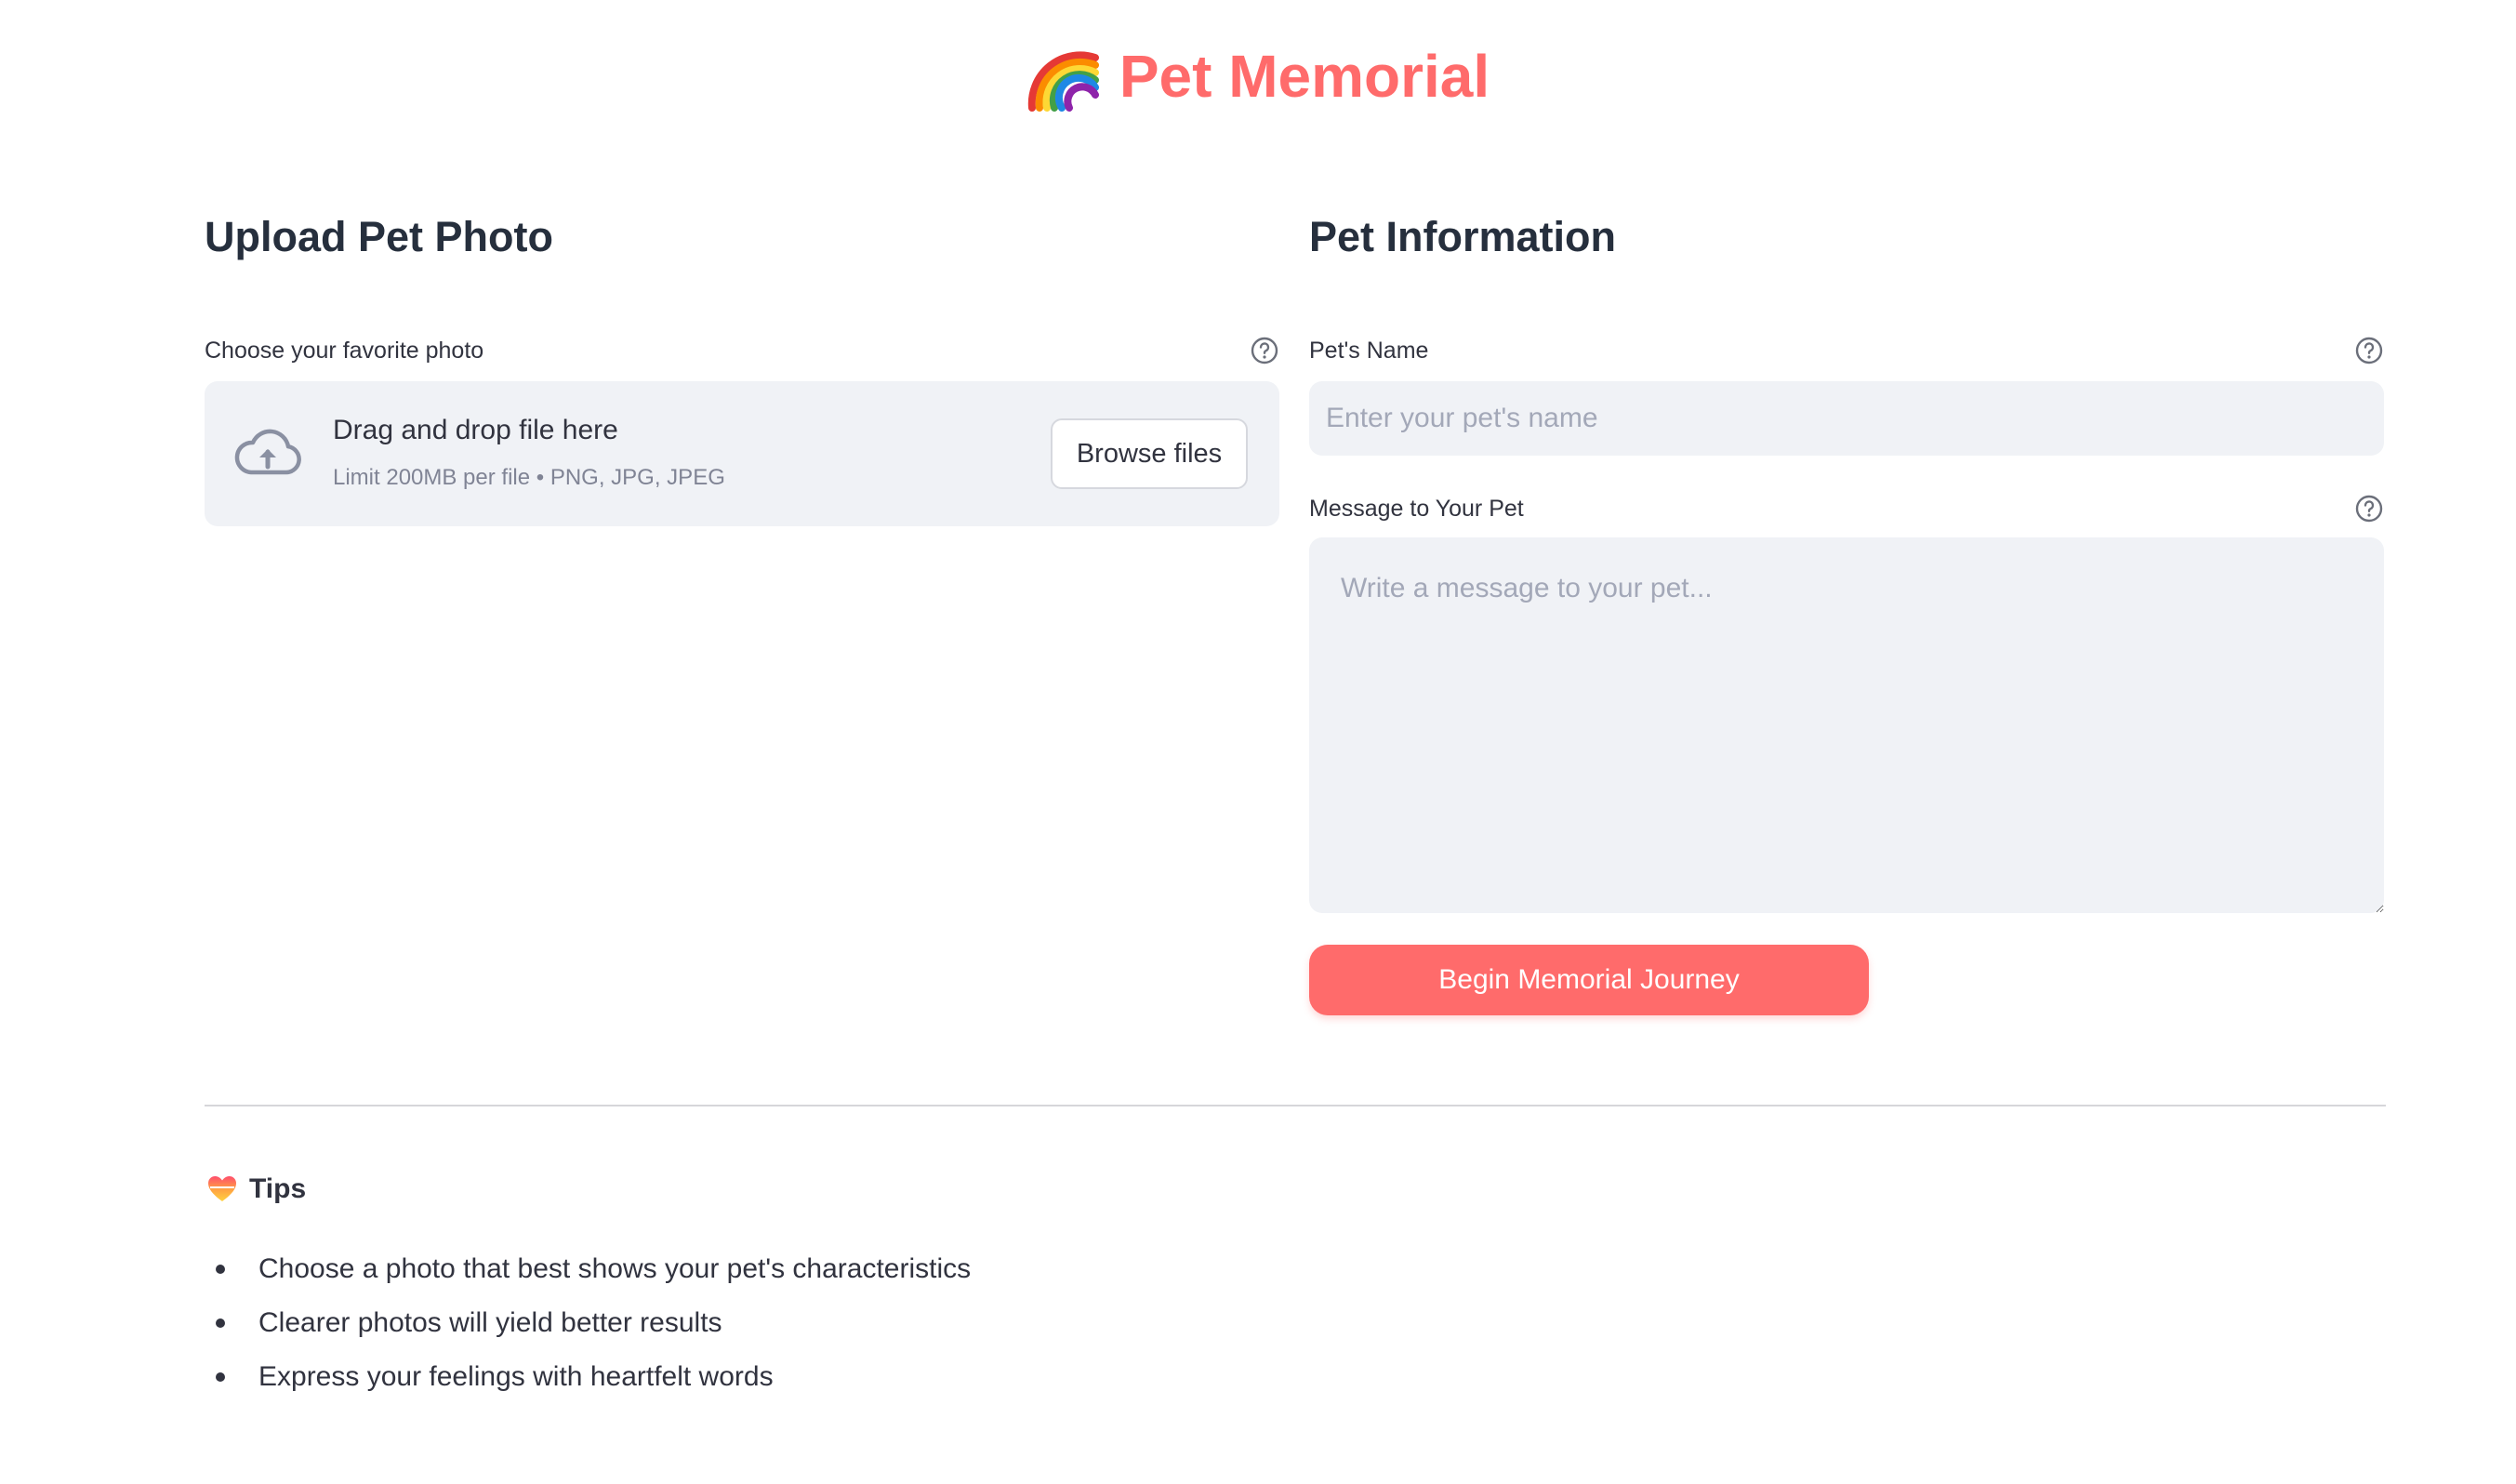 This screenshot has width=2516, height=1484. What do you see at coordinates (1064, 76) in the screenshot?
I see `rainbow-icon` at bounding box center [1064, 76].